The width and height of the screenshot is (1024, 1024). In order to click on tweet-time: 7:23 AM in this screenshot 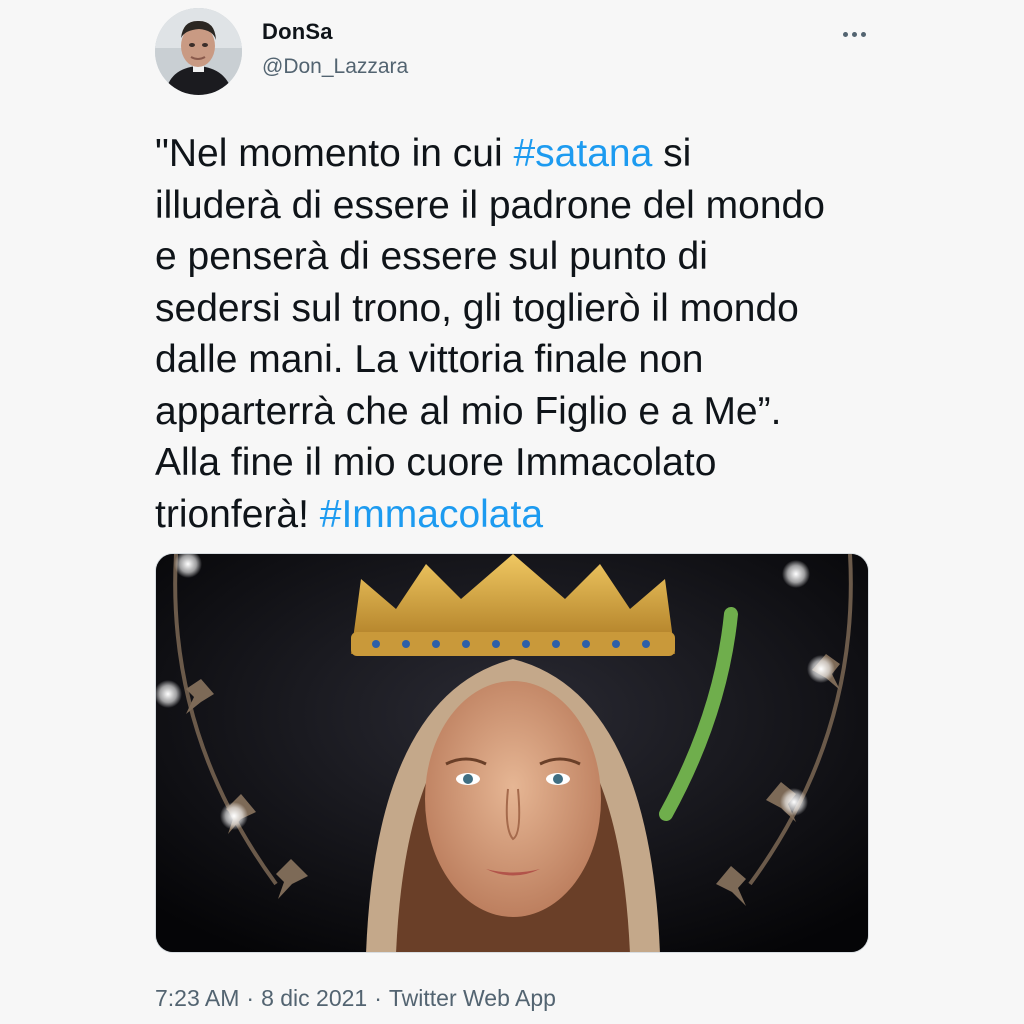, I will do `click(197, 998)`.